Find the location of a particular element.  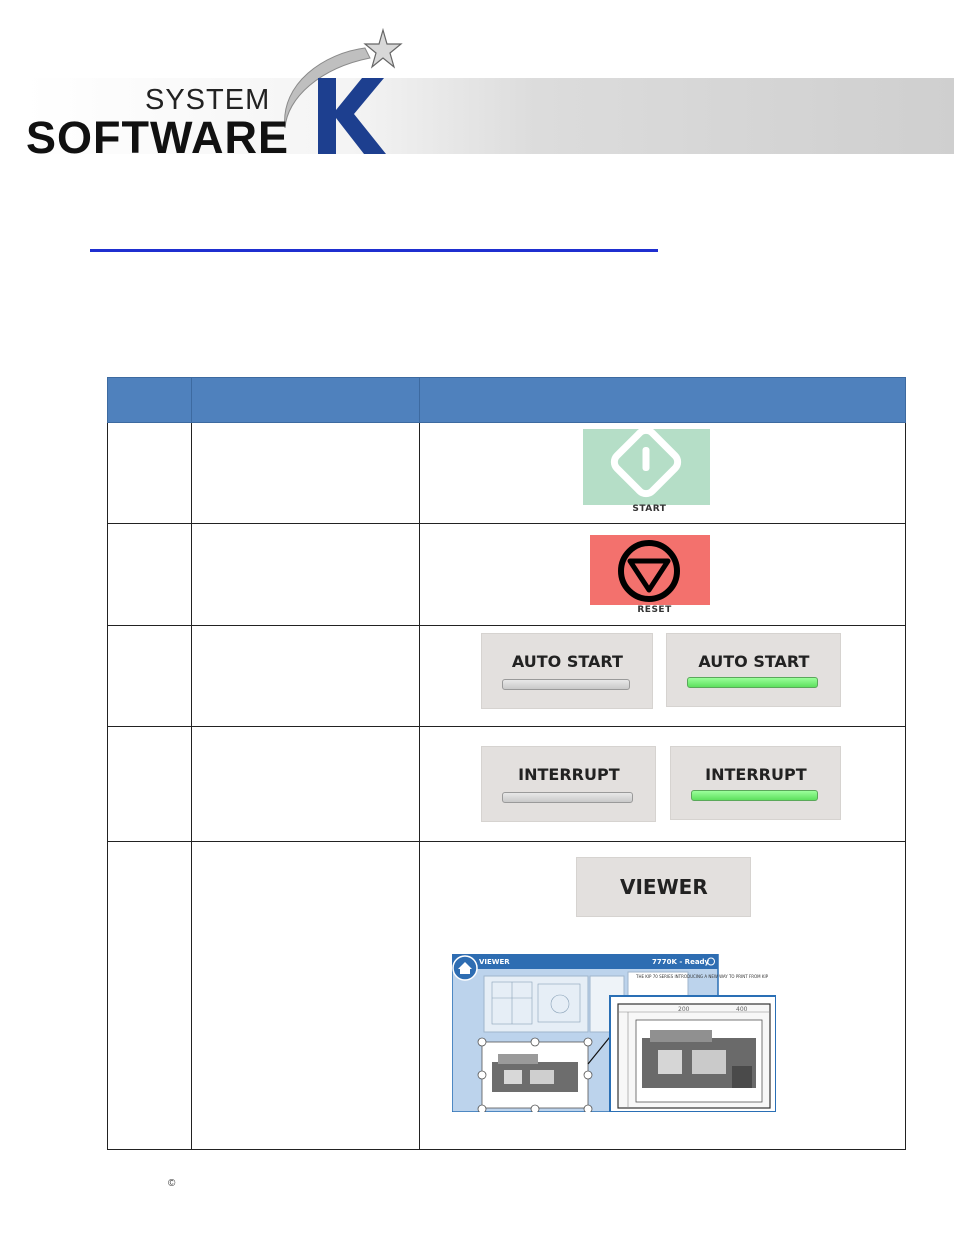

table-header-row is located at coordinates (506, 400).